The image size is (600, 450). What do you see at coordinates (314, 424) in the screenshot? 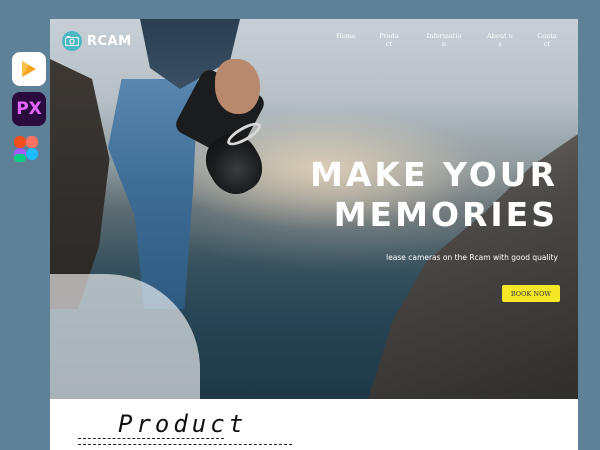
I see `product-section: Product` at bounding box center [314, 424].